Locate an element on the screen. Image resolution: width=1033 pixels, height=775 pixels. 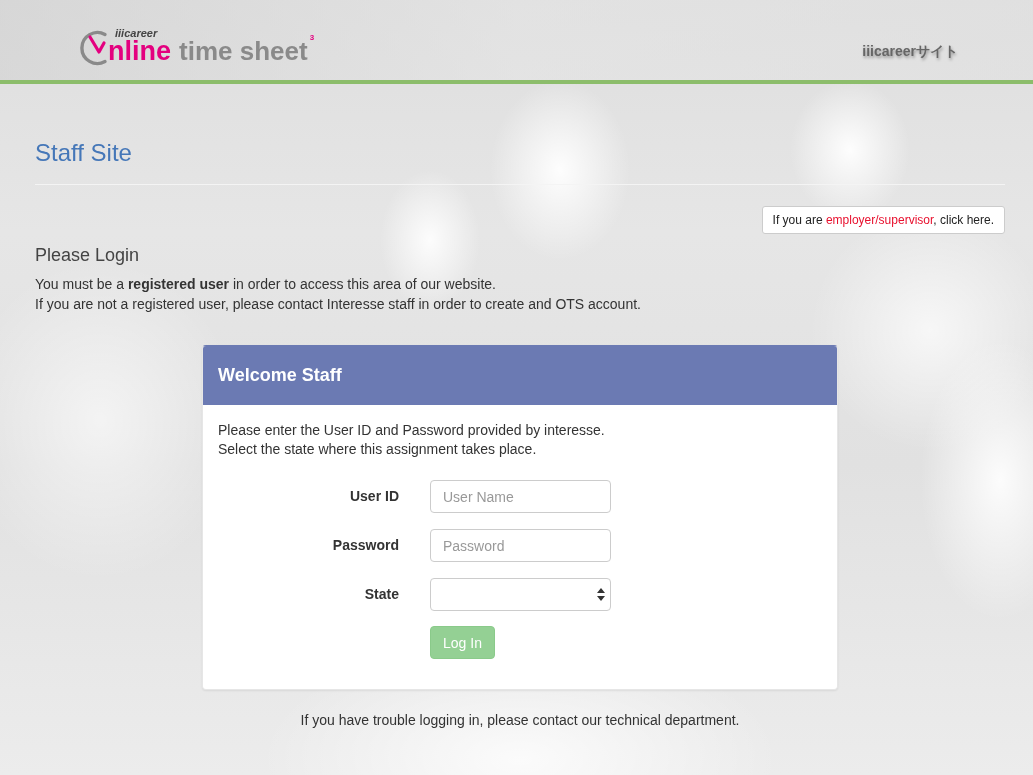
info-text: You must be a registered user in order to access this area of our website. is located at coordinates (266, 284).